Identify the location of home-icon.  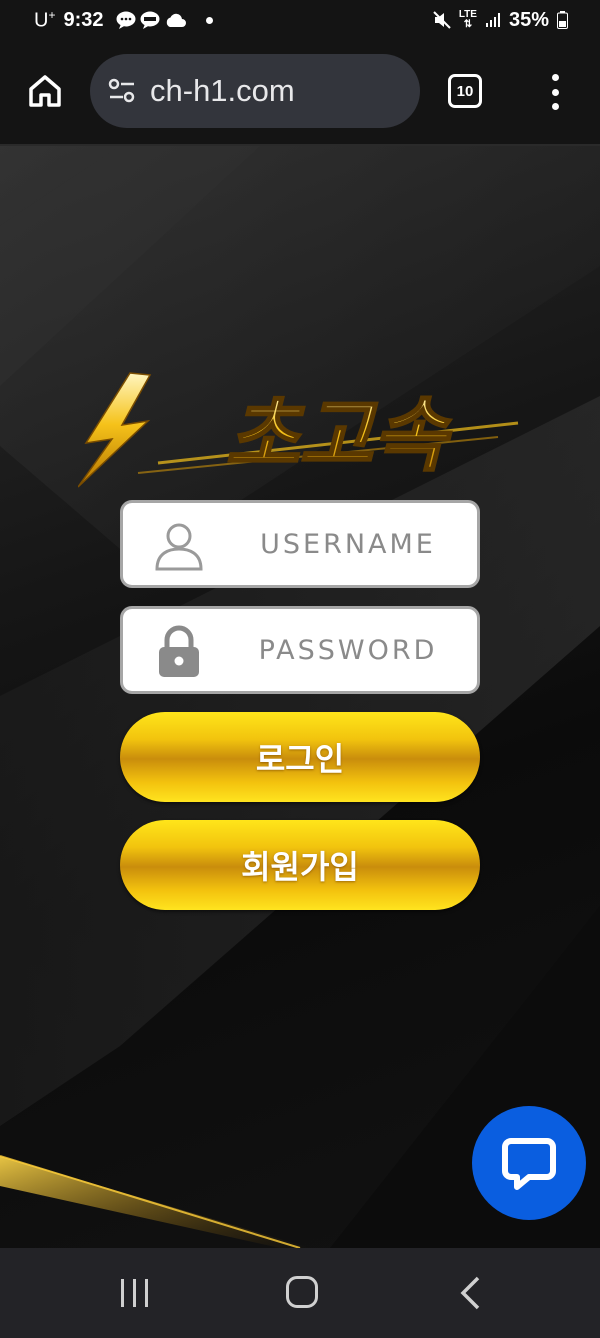
(45, 91).